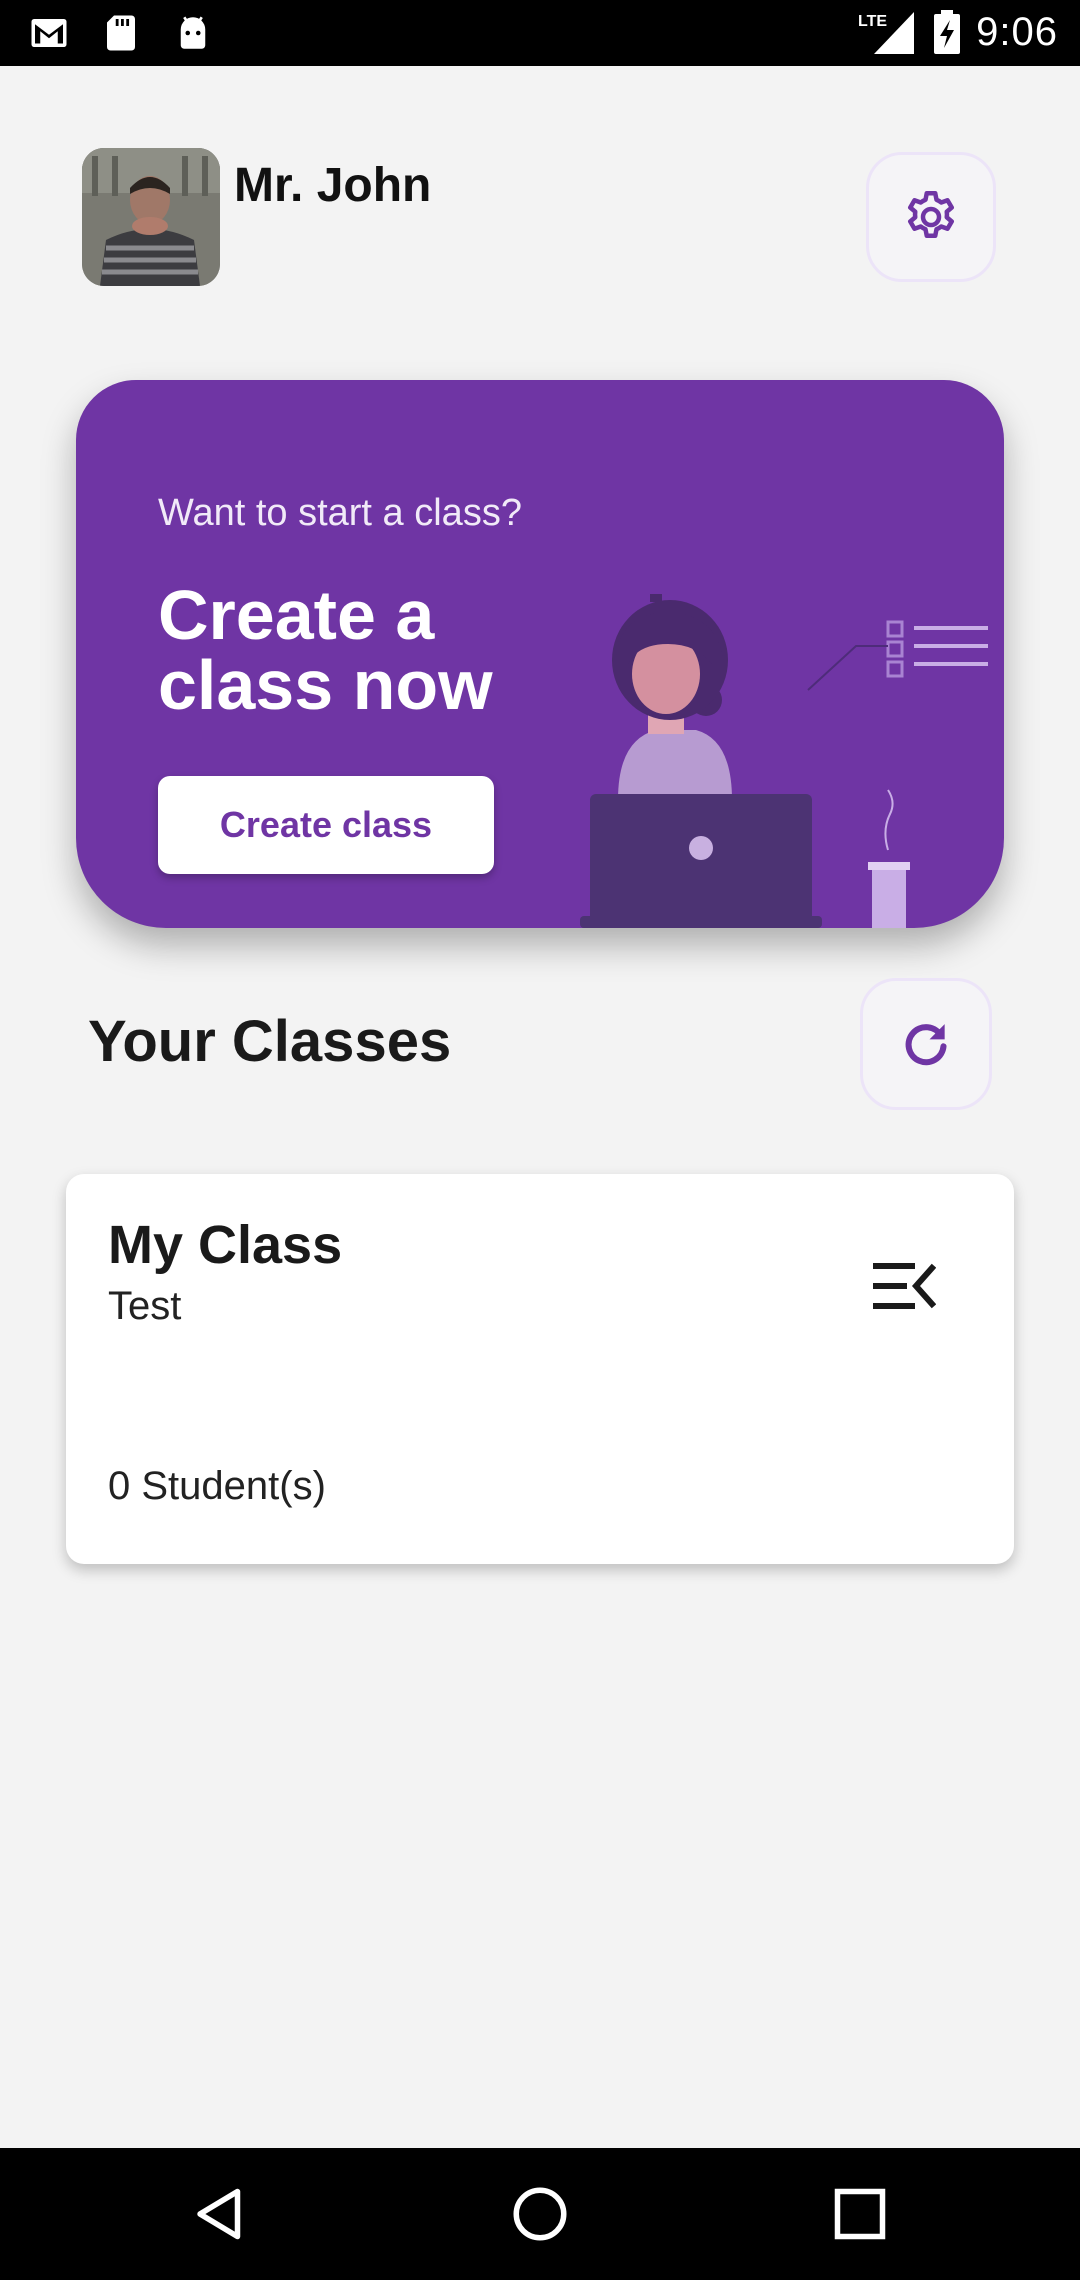  Describe the element at coordinates (220, 2214) in the screenshot. I see `back-icon` at that location.